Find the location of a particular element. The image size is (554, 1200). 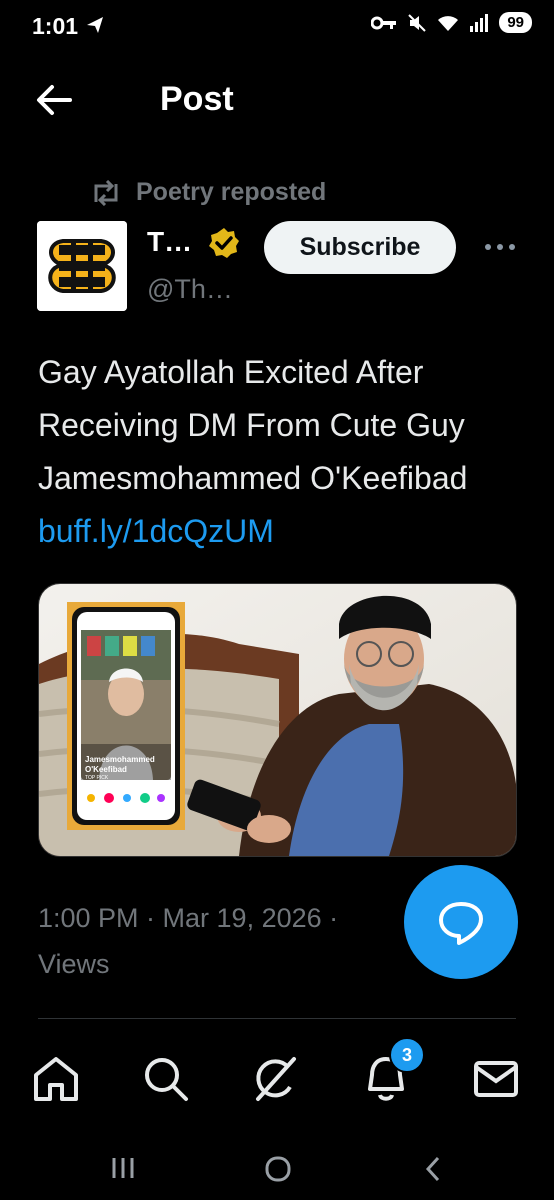

repost-indicator: Poetry reposted is located at coordinates (208, 192).